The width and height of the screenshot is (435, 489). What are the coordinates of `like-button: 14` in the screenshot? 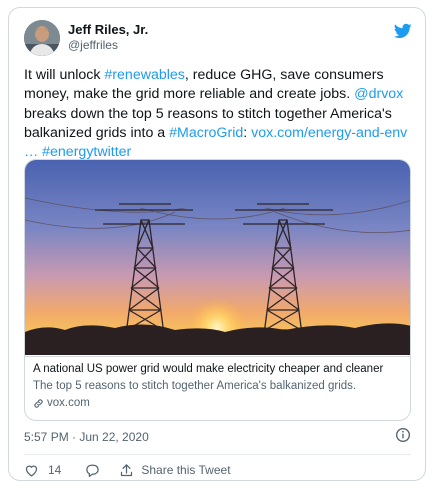 It's located at (42, 470).